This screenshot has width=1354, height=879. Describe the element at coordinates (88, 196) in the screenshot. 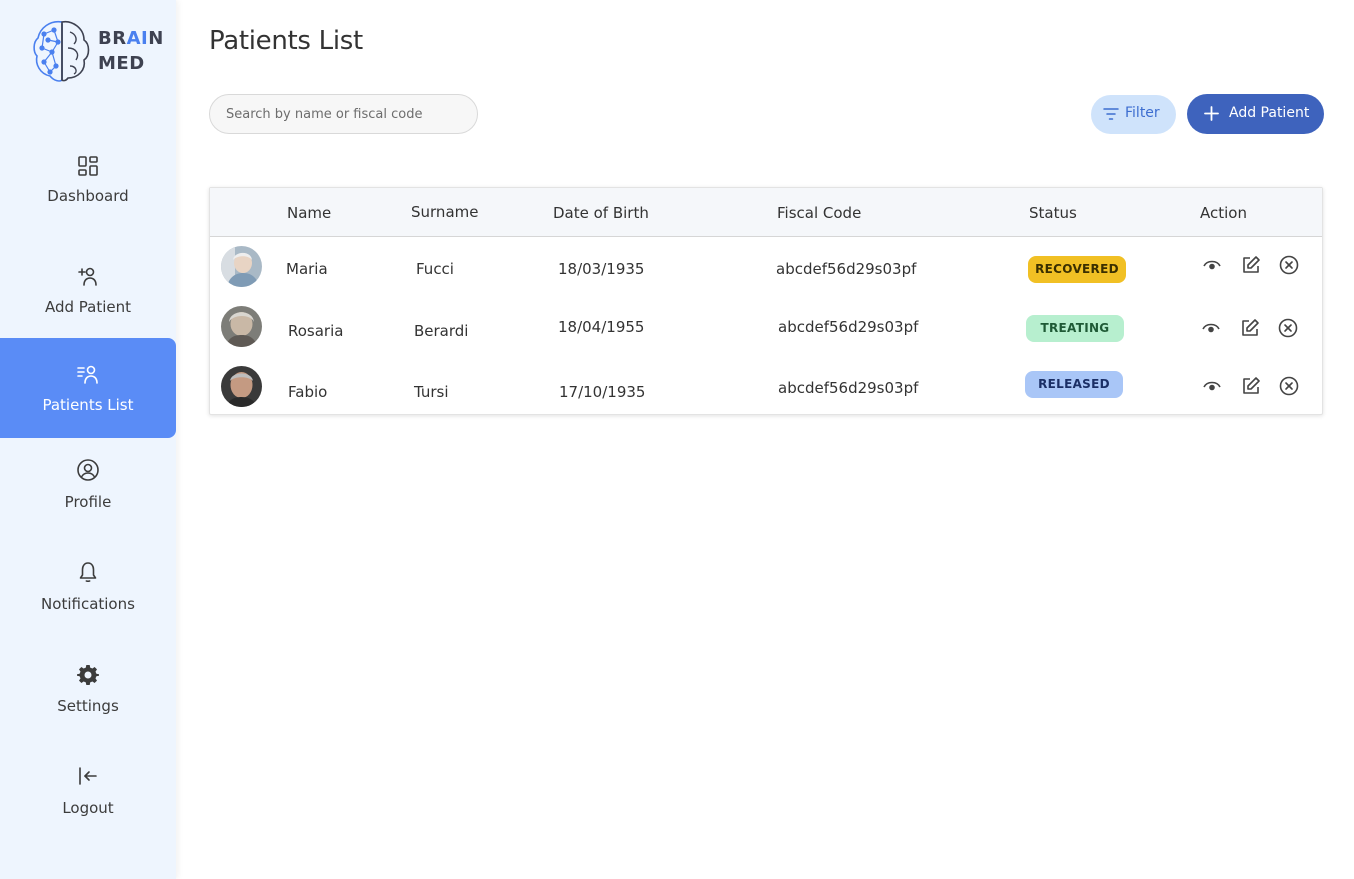

I see `sidebar-item-label: Dashboard` at that location.